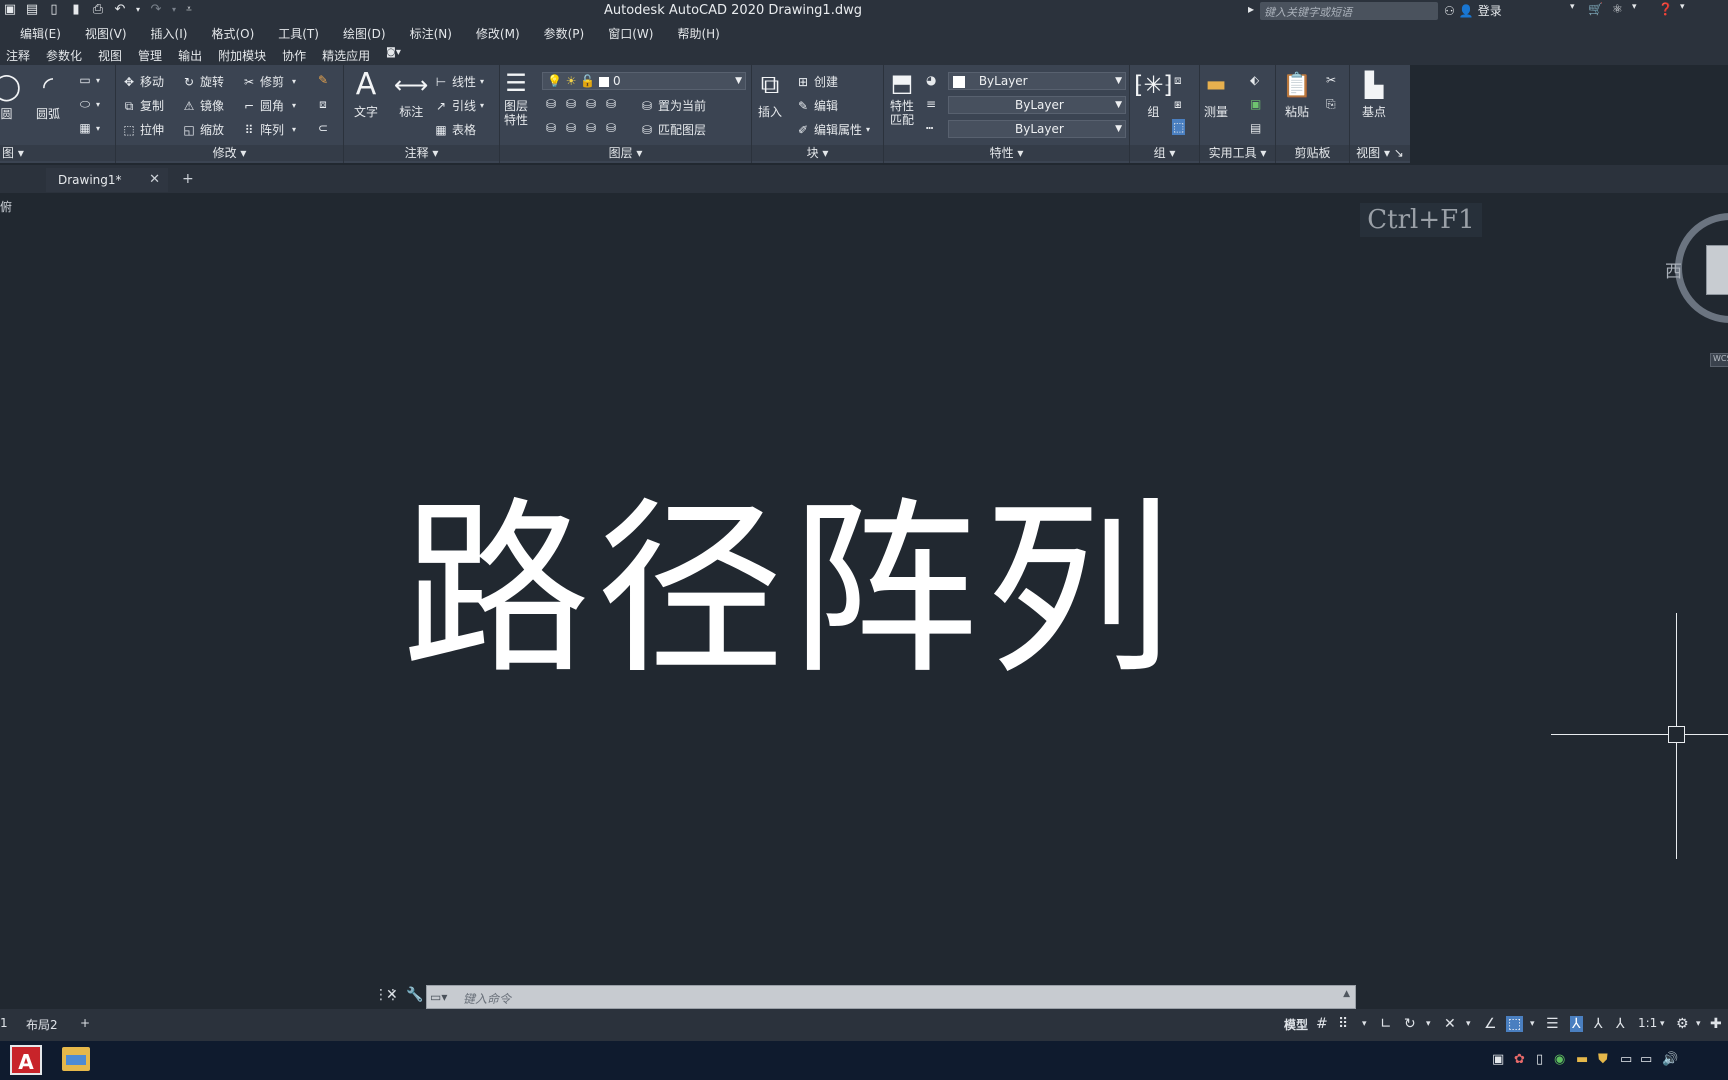 The image size is (1728, 1080). What do you see at coordinates (437, 32) in the screenshot?
I see `menu-dimension: 标注(N)` at bounding box center [437, 32].